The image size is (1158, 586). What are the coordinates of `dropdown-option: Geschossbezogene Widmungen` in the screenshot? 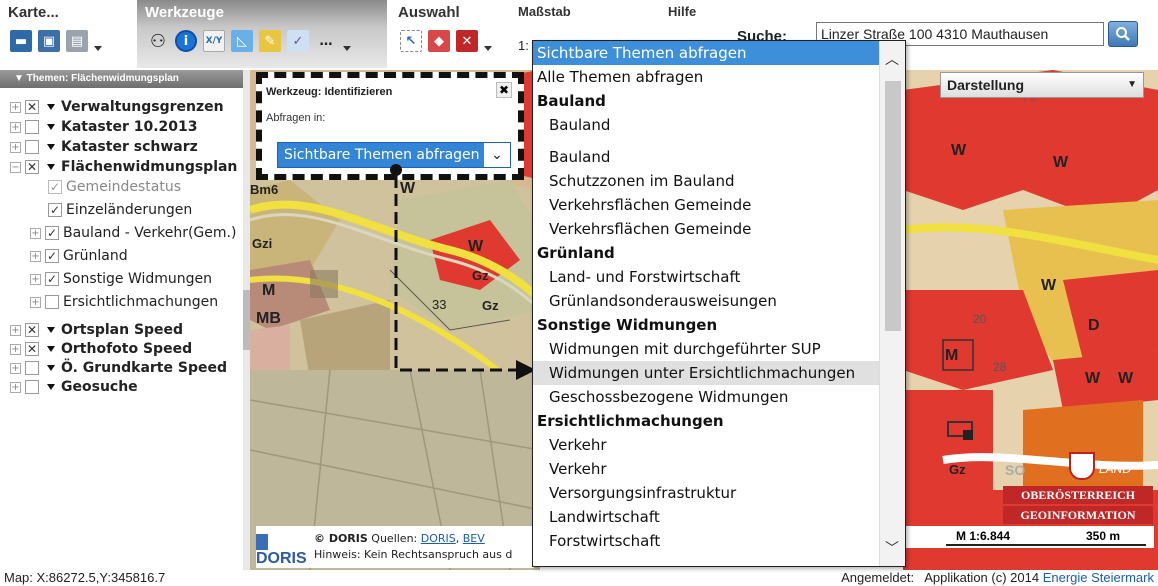 It's located at (719, 397).